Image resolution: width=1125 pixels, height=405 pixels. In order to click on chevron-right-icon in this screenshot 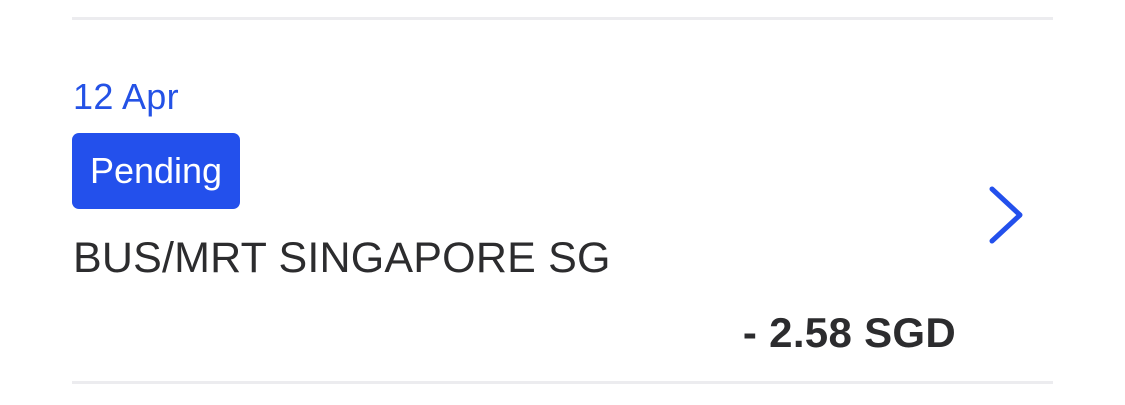, I will do `click(1007, 215)`.